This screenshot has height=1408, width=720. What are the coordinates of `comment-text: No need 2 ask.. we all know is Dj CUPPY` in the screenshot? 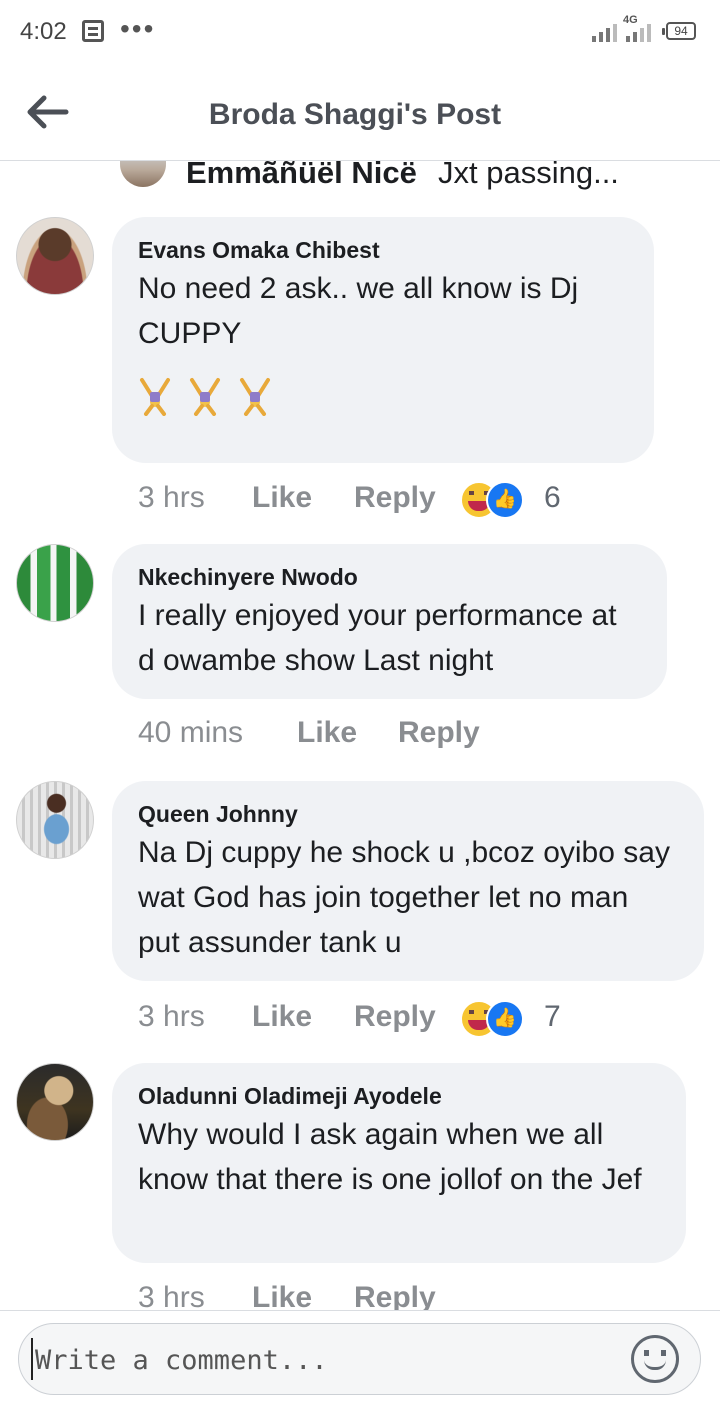 It's located at (358, 311).